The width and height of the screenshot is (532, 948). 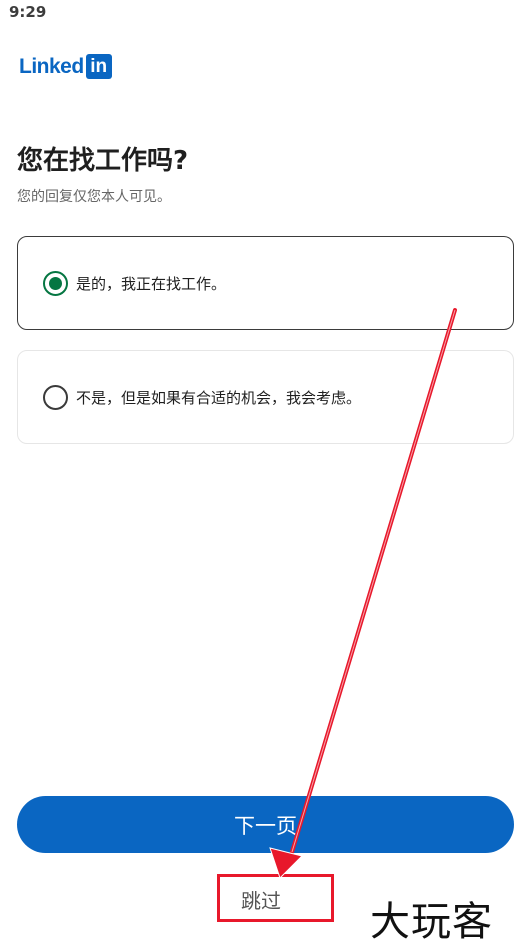 What do you see at coordinates (431, 922) in the screenshot?
I see `watermark: 大玩客` at bounding box center [431, 922].